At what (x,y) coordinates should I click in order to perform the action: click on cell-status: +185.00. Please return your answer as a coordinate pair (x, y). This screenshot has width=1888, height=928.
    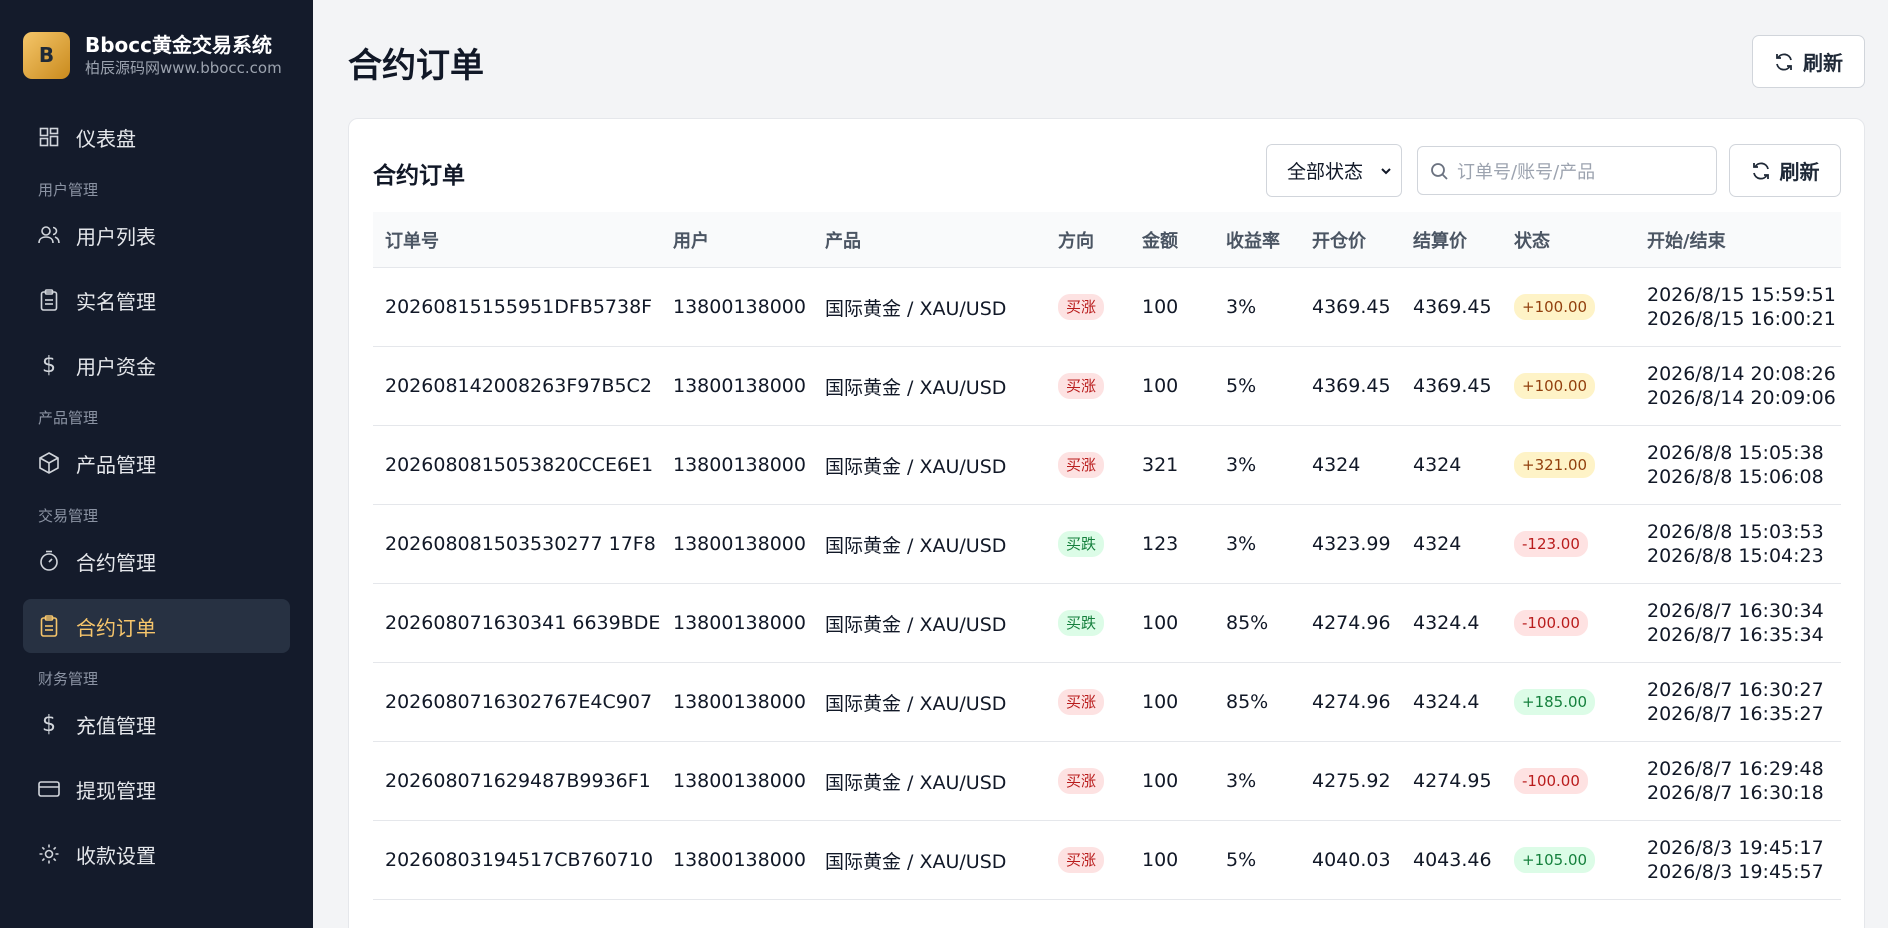
    Looking at the image, I should click on (1568, 702).